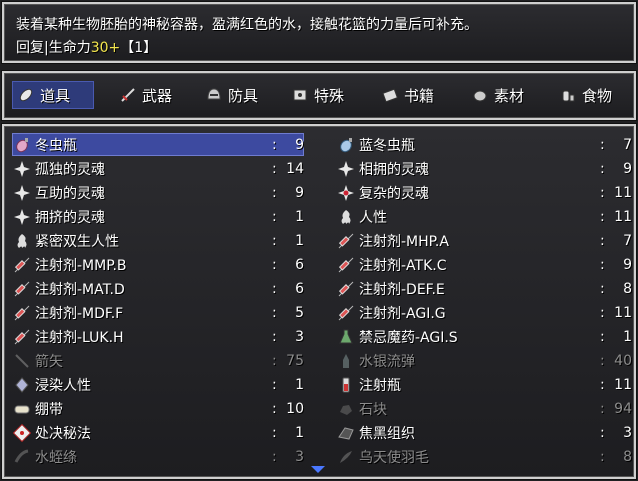 The width and height of the screenshot is (638, 481). Describe the element at coordinates (295, 408) in the screenshot. I see `item-count: 10` at that location.